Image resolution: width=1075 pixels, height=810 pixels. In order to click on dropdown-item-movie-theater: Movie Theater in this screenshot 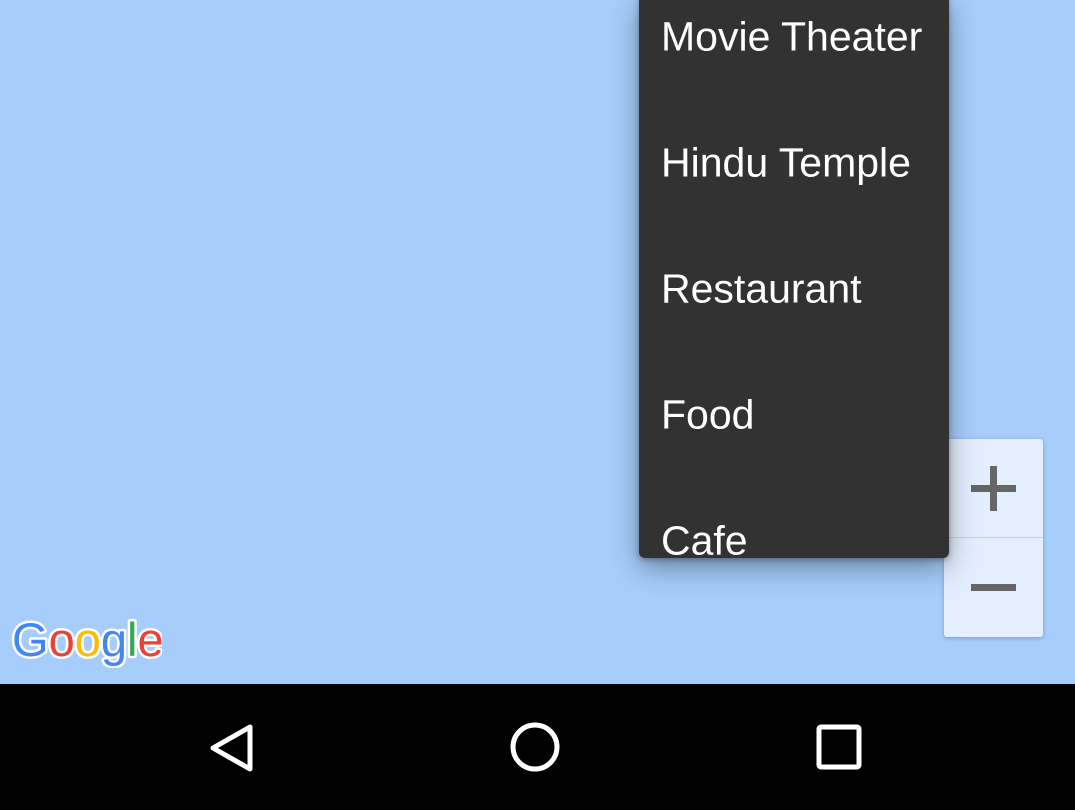, I will do `click(794, 50)`.